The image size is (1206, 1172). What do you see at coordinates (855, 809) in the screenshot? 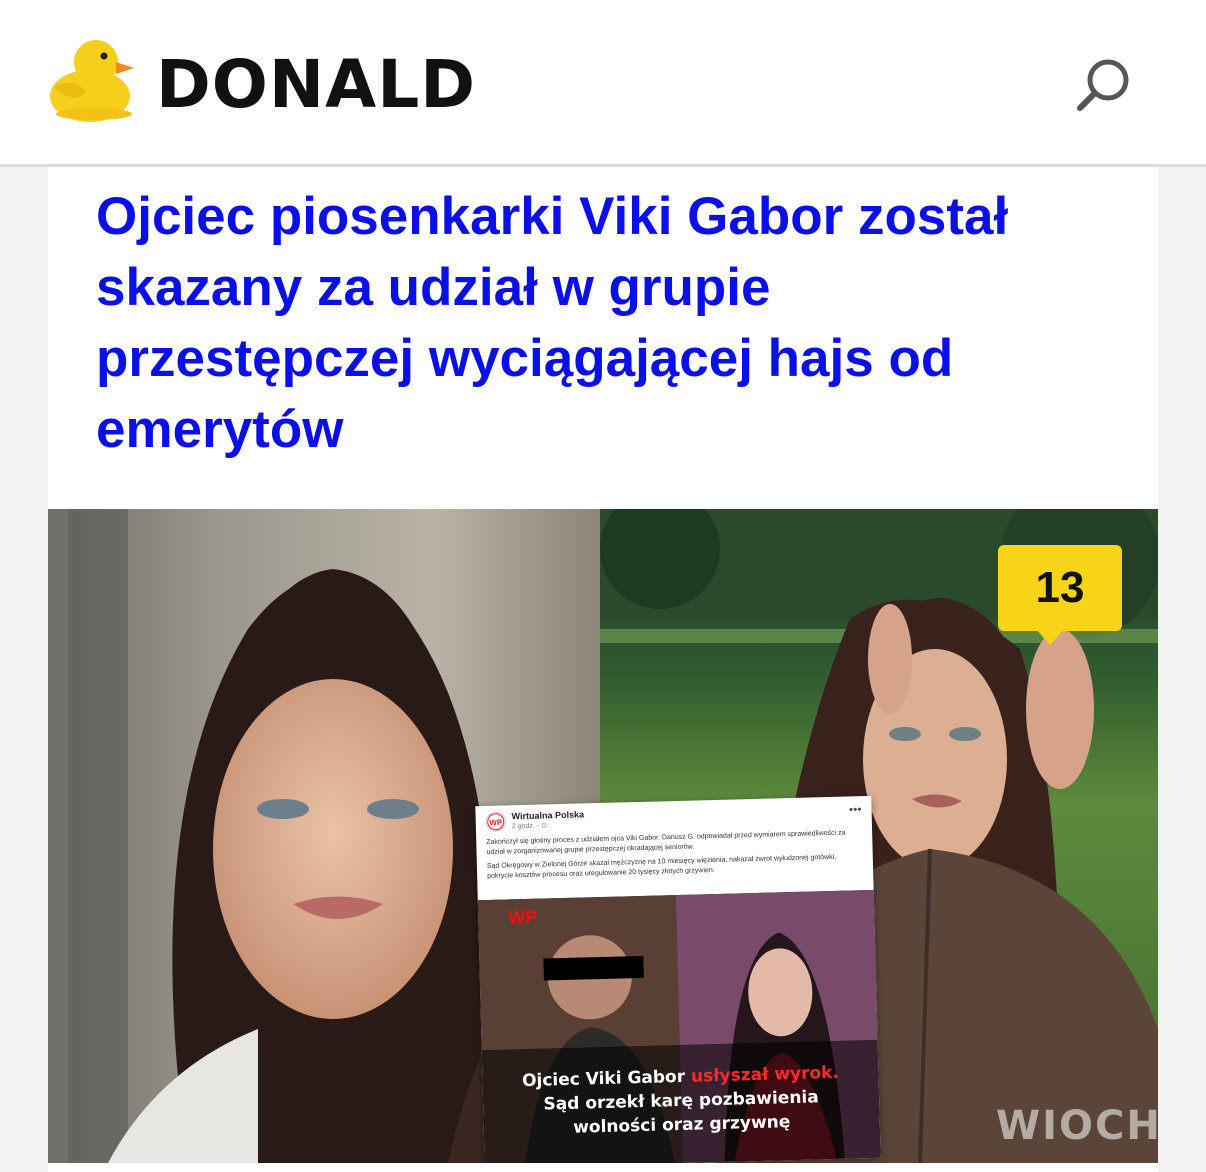
I see `more-options-icon: •••` at bounding box center [855, 809].